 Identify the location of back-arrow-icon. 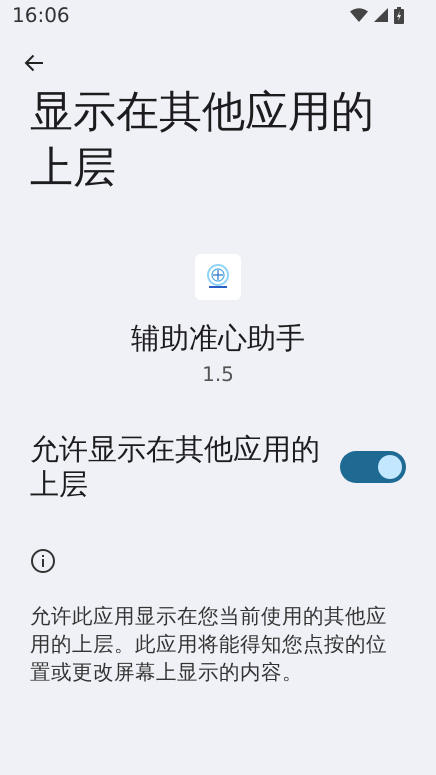
(34, 63).